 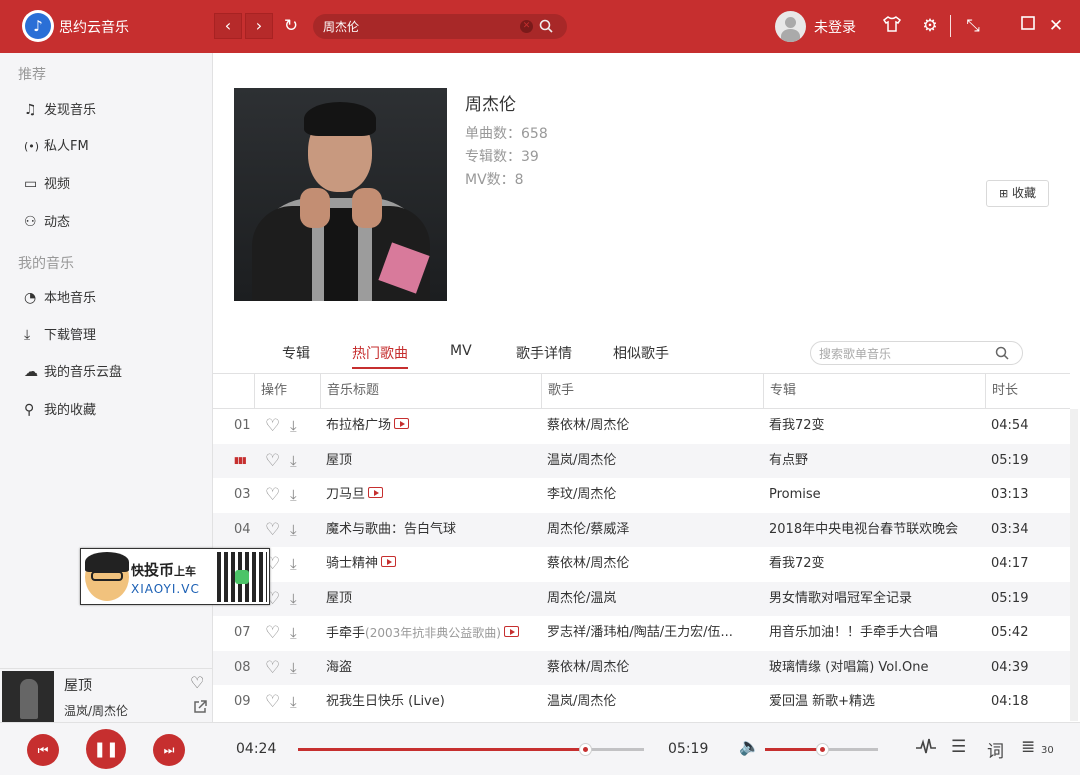 I want to click on table-row: 08 ♡ ⤓ 海盗 蔡依林/周杰伦 玻璃情缘 (对唱篇) Vol.One 04:39, so click(x=641, y=667).